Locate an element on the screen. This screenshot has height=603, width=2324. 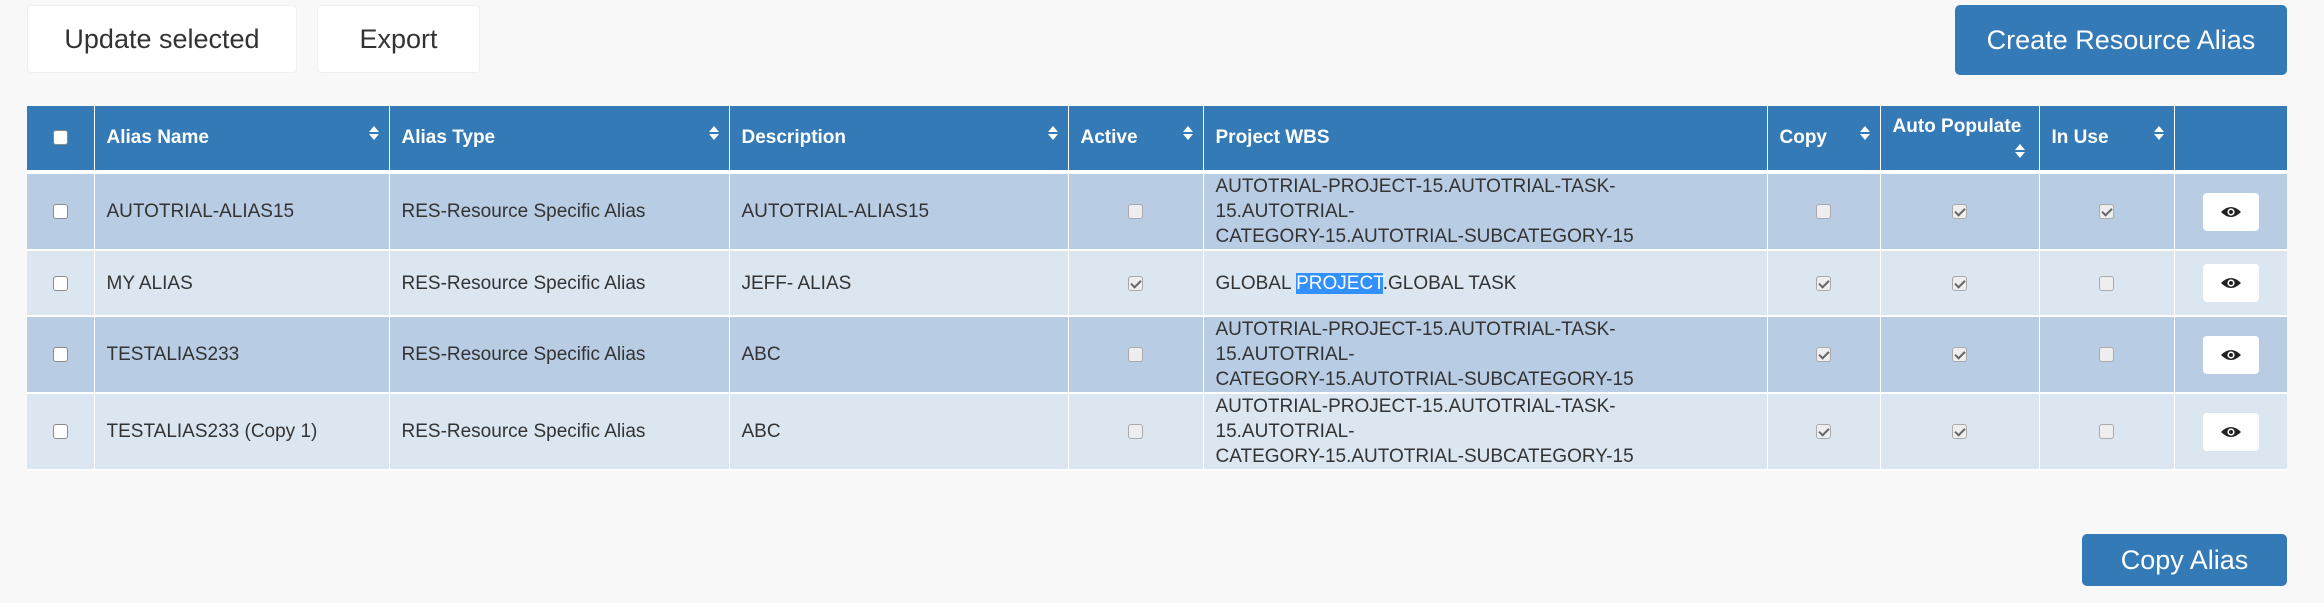
update-selected-button: Update selected is located at coordinates (162, 39).